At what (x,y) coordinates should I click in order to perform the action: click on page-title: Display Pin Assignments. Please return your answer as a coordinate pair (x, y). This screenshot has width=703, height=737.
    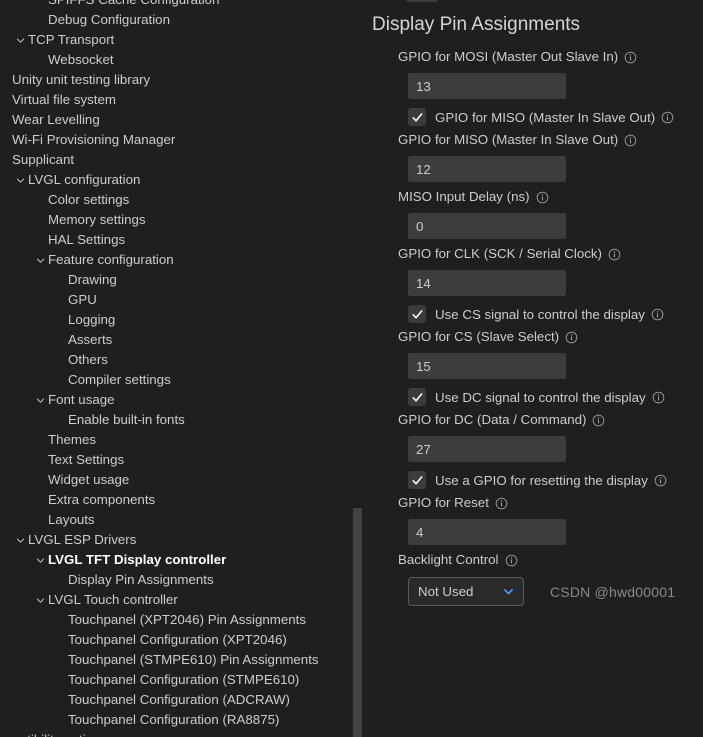
    Looking at the image, I should click on (476, 24).